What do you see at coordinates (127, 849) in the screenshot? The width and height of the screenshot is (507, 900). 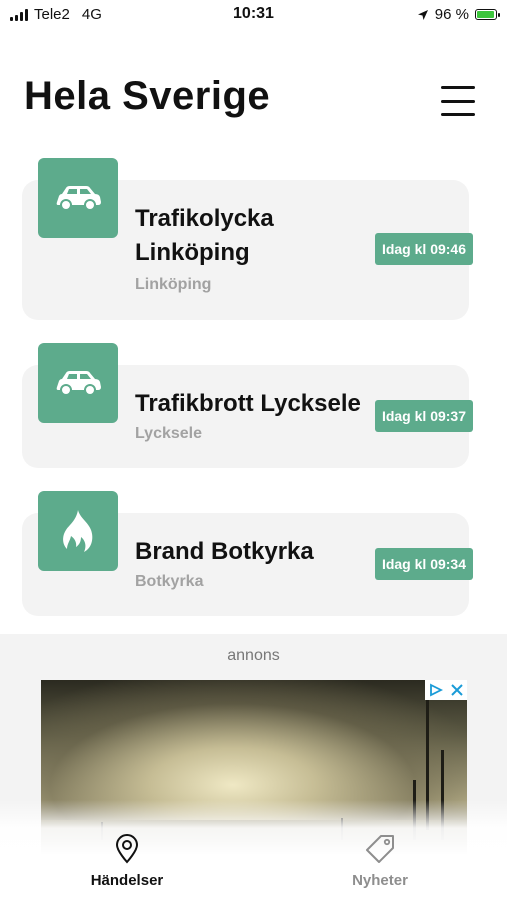 I see `map-pin-icon` at bounding box center [127, 849].